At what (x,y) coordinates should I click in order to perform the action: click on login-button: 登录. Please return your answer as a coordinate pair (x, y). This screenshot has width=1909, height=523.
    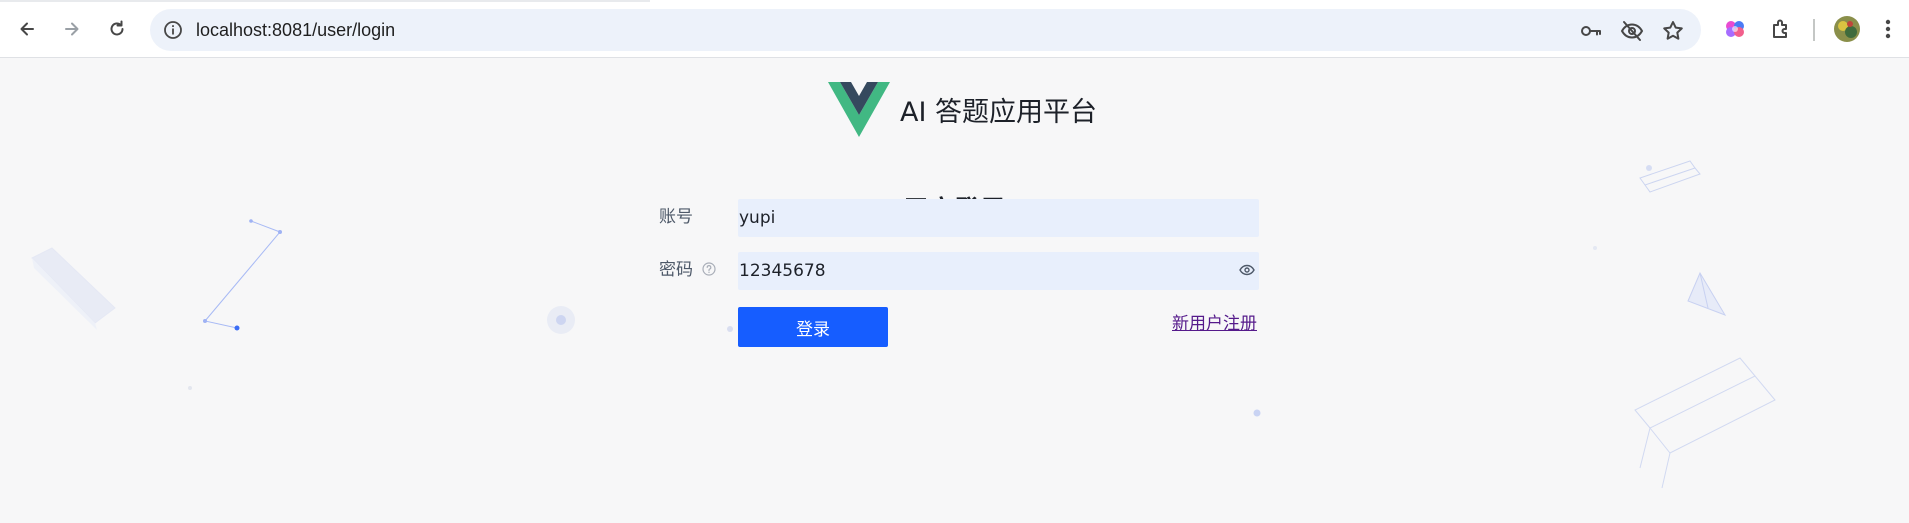
    Looking at the image, I should click on (813, 327).